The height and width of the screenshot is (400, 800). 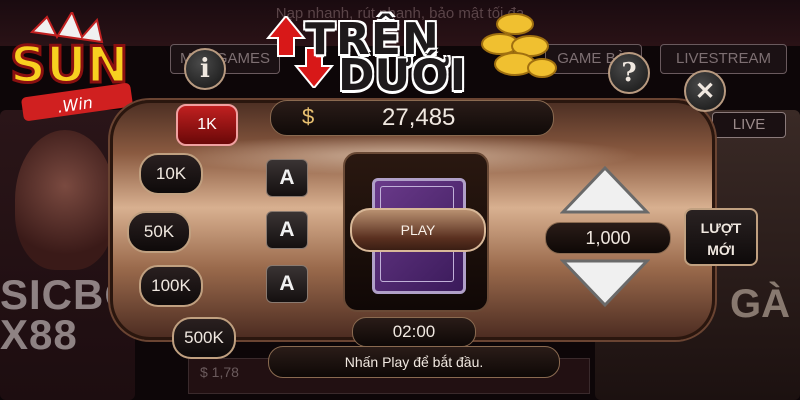 What do you see at coordinates (605, 190) in the screenshot?
I see `higher-arrow-button` at bounding box center [605, 190].